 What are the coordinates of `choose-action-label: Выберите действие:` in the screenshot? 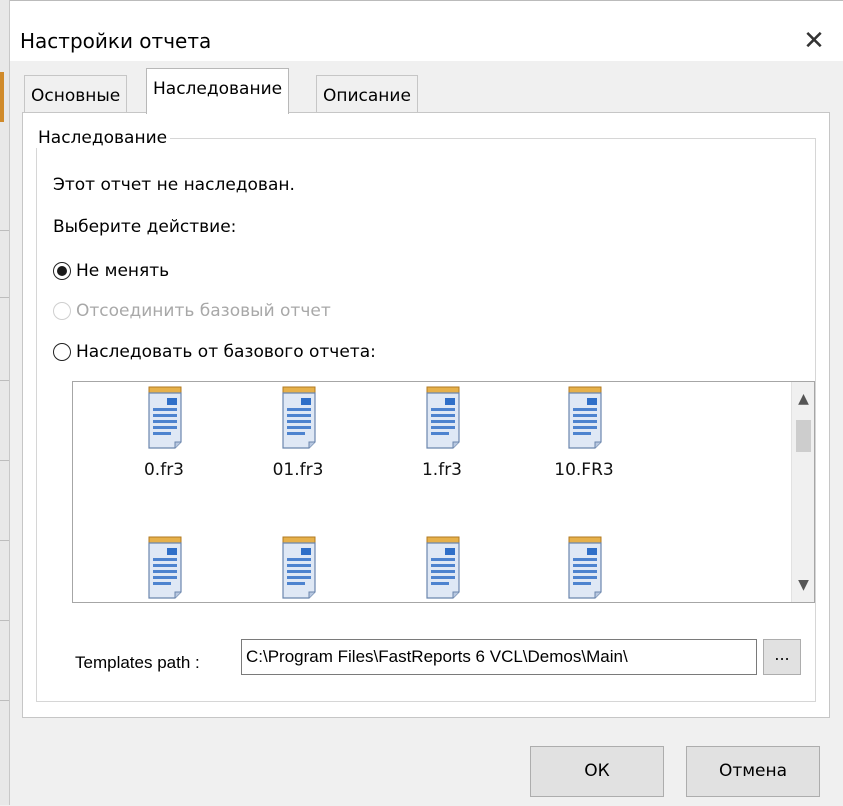 It's located at (145, 227).